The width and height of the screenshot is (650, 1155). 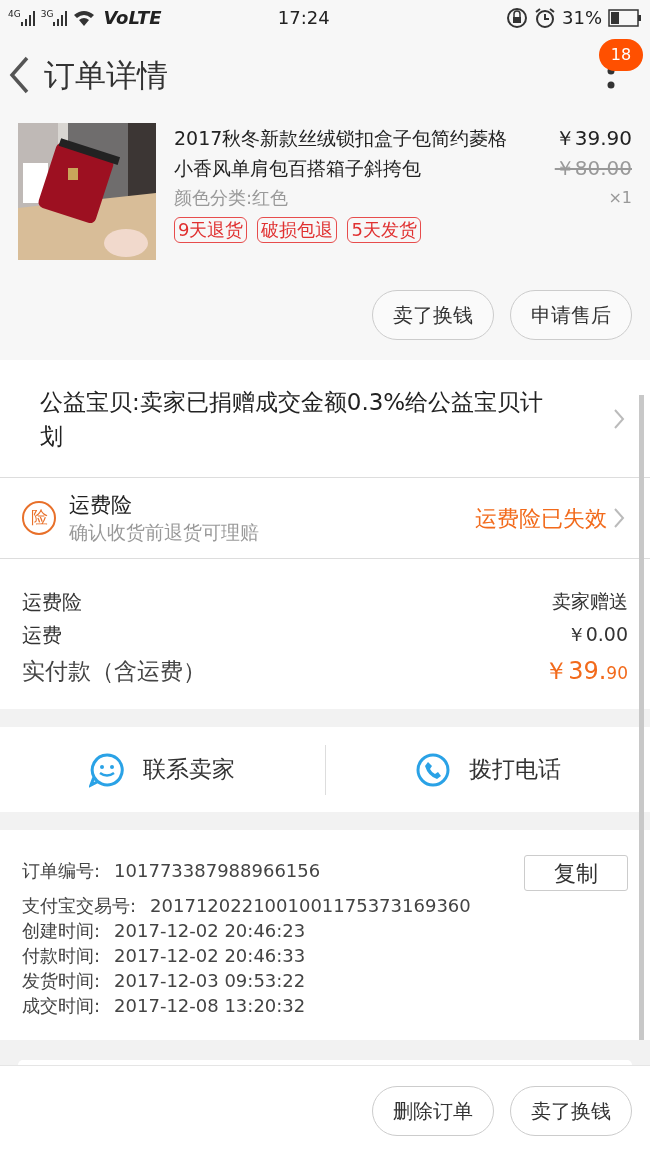 I want to click on notification-badge: 18, so click(x=621, y=55).